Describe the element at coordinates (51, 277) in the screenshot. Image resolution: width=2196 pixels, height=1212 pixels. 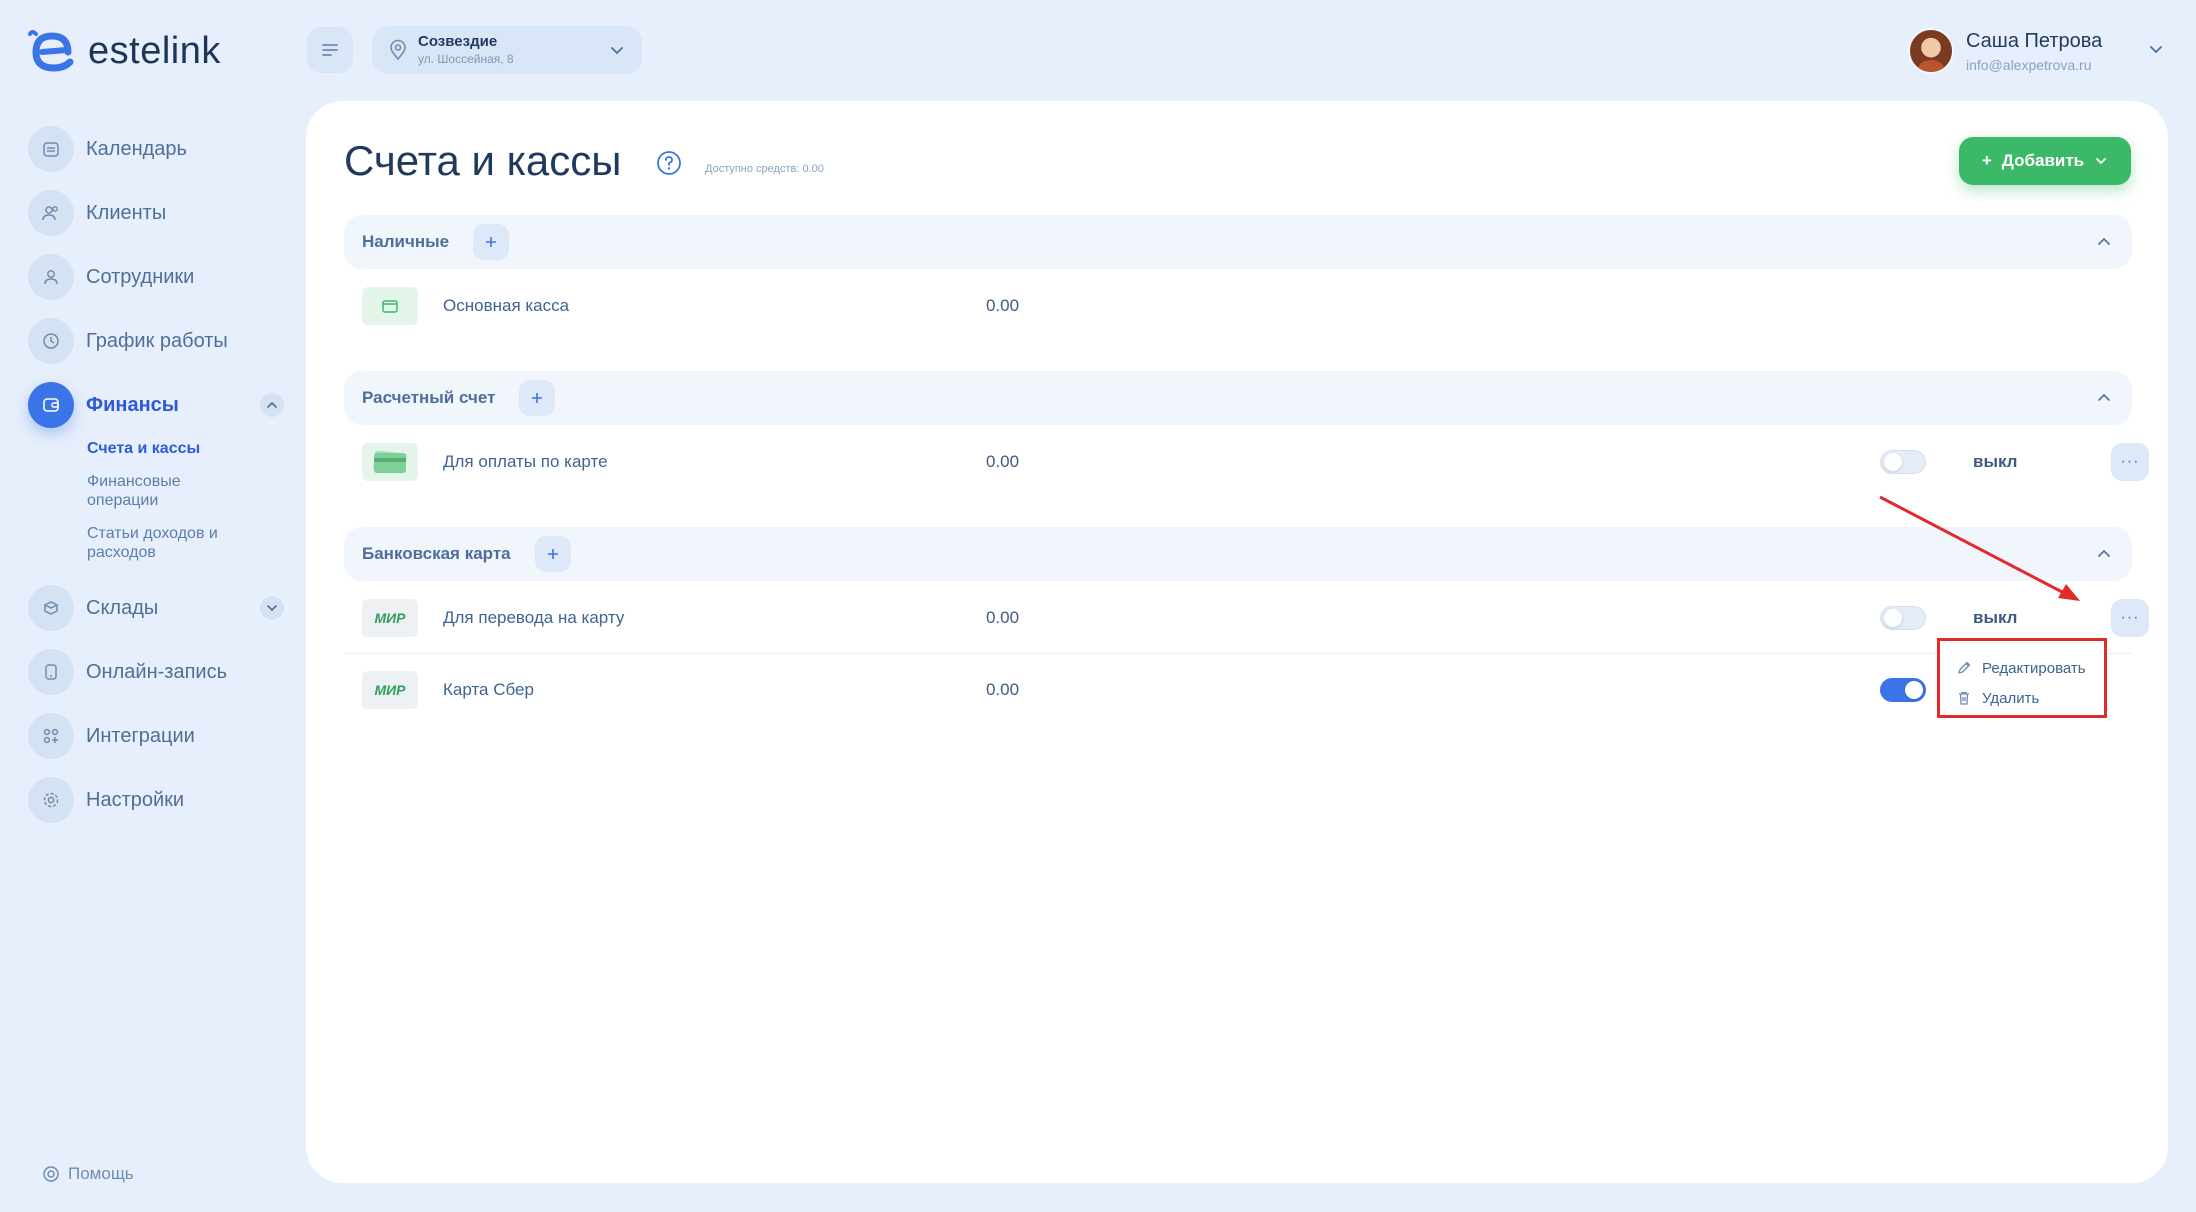
I see `user-icon` at that location.